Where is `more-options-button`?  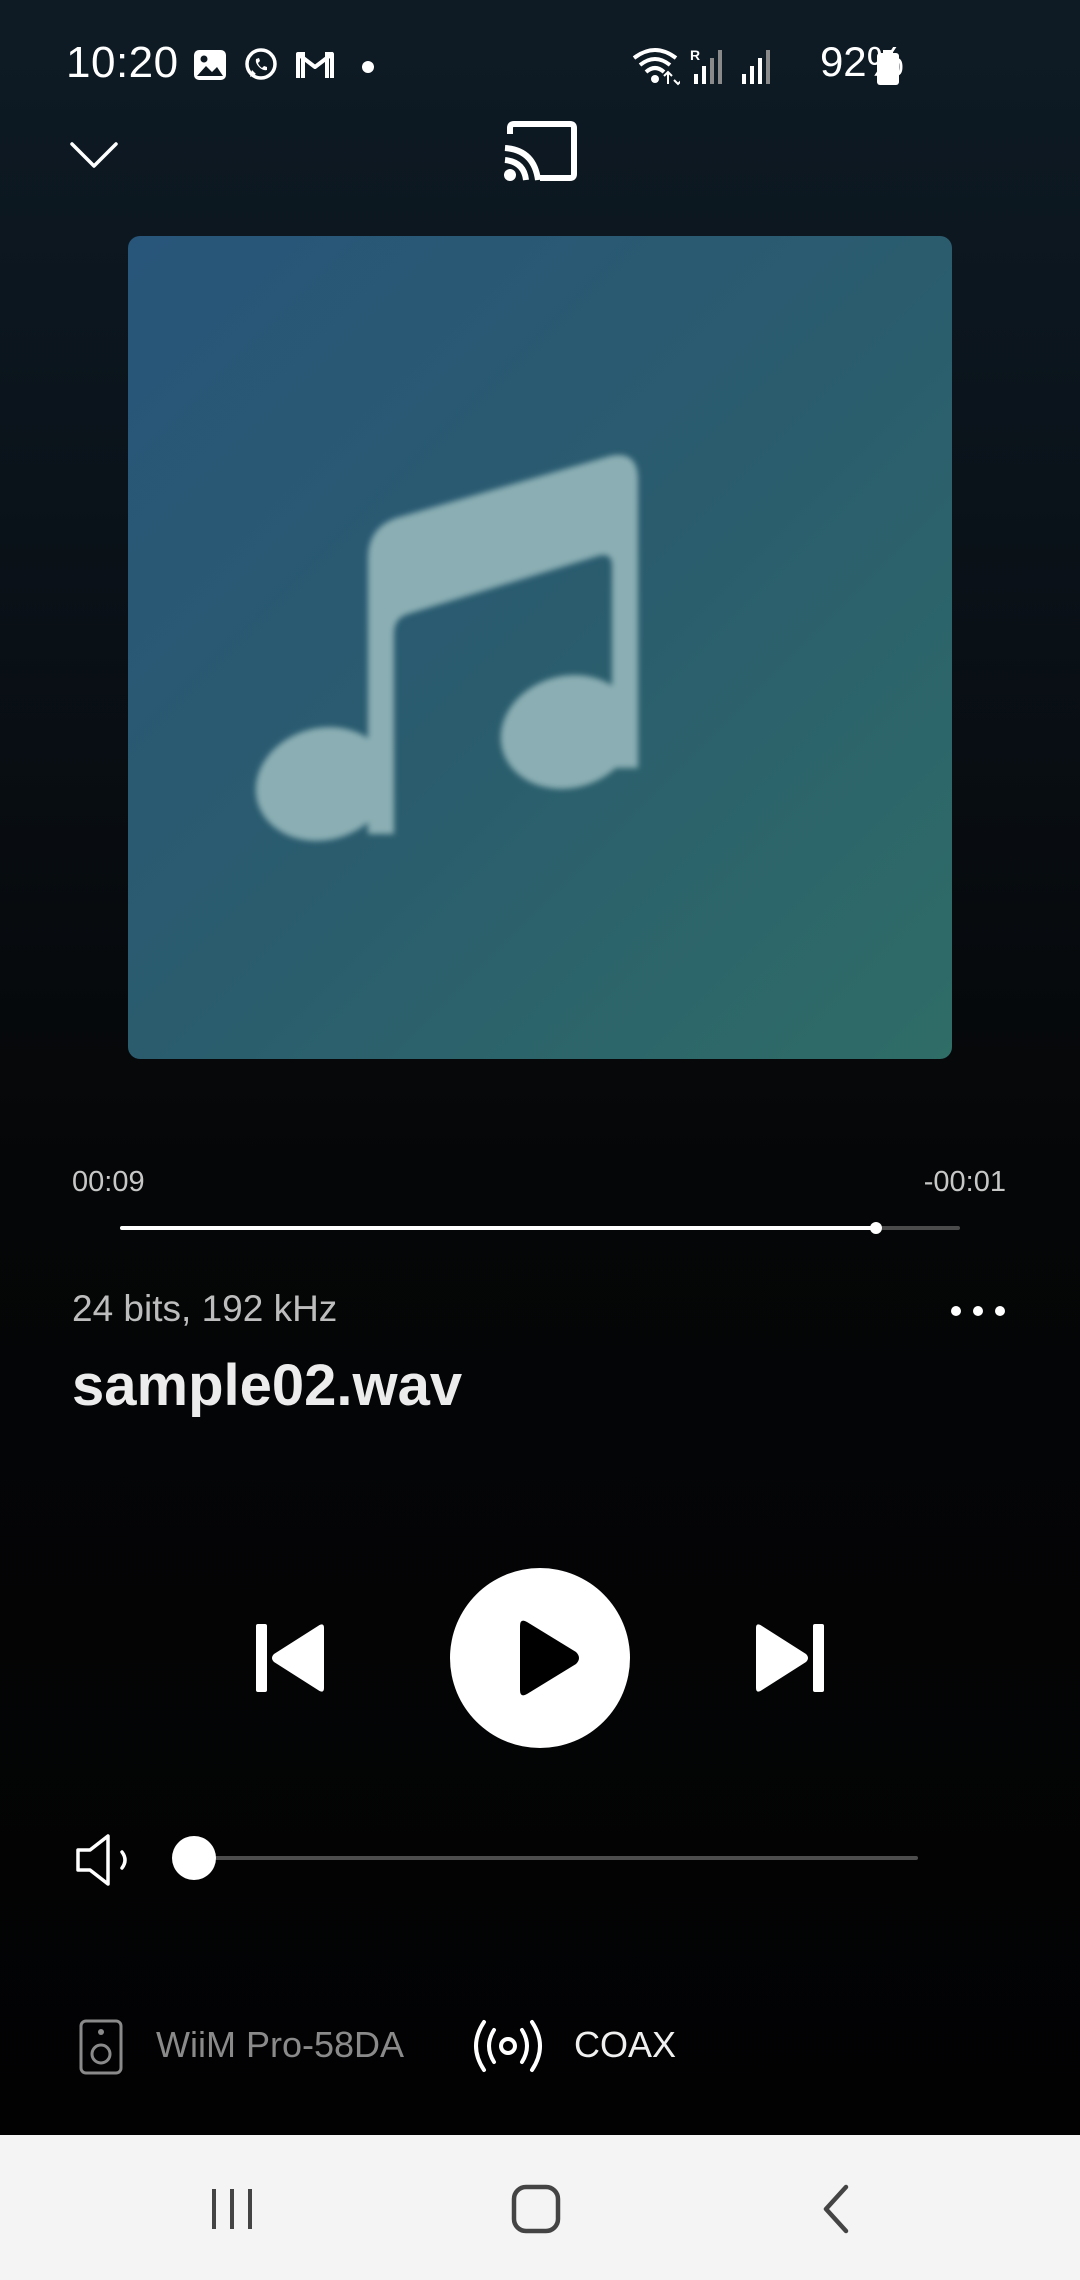 more-options-button is located at coordinates (978, 1311).